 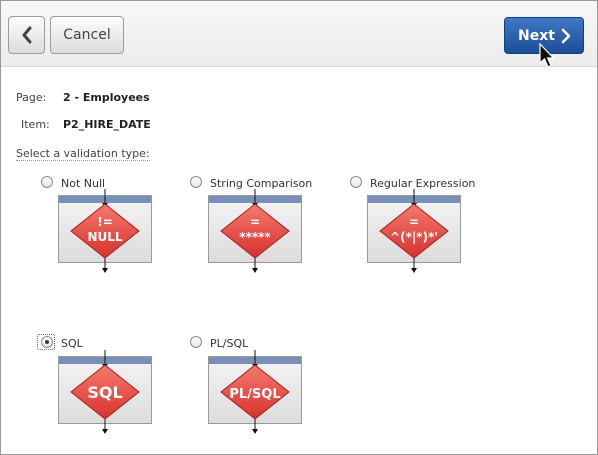 I want to click on regular-expression-validation-icon: =^(*|*)*', so click(x=415, y=233).